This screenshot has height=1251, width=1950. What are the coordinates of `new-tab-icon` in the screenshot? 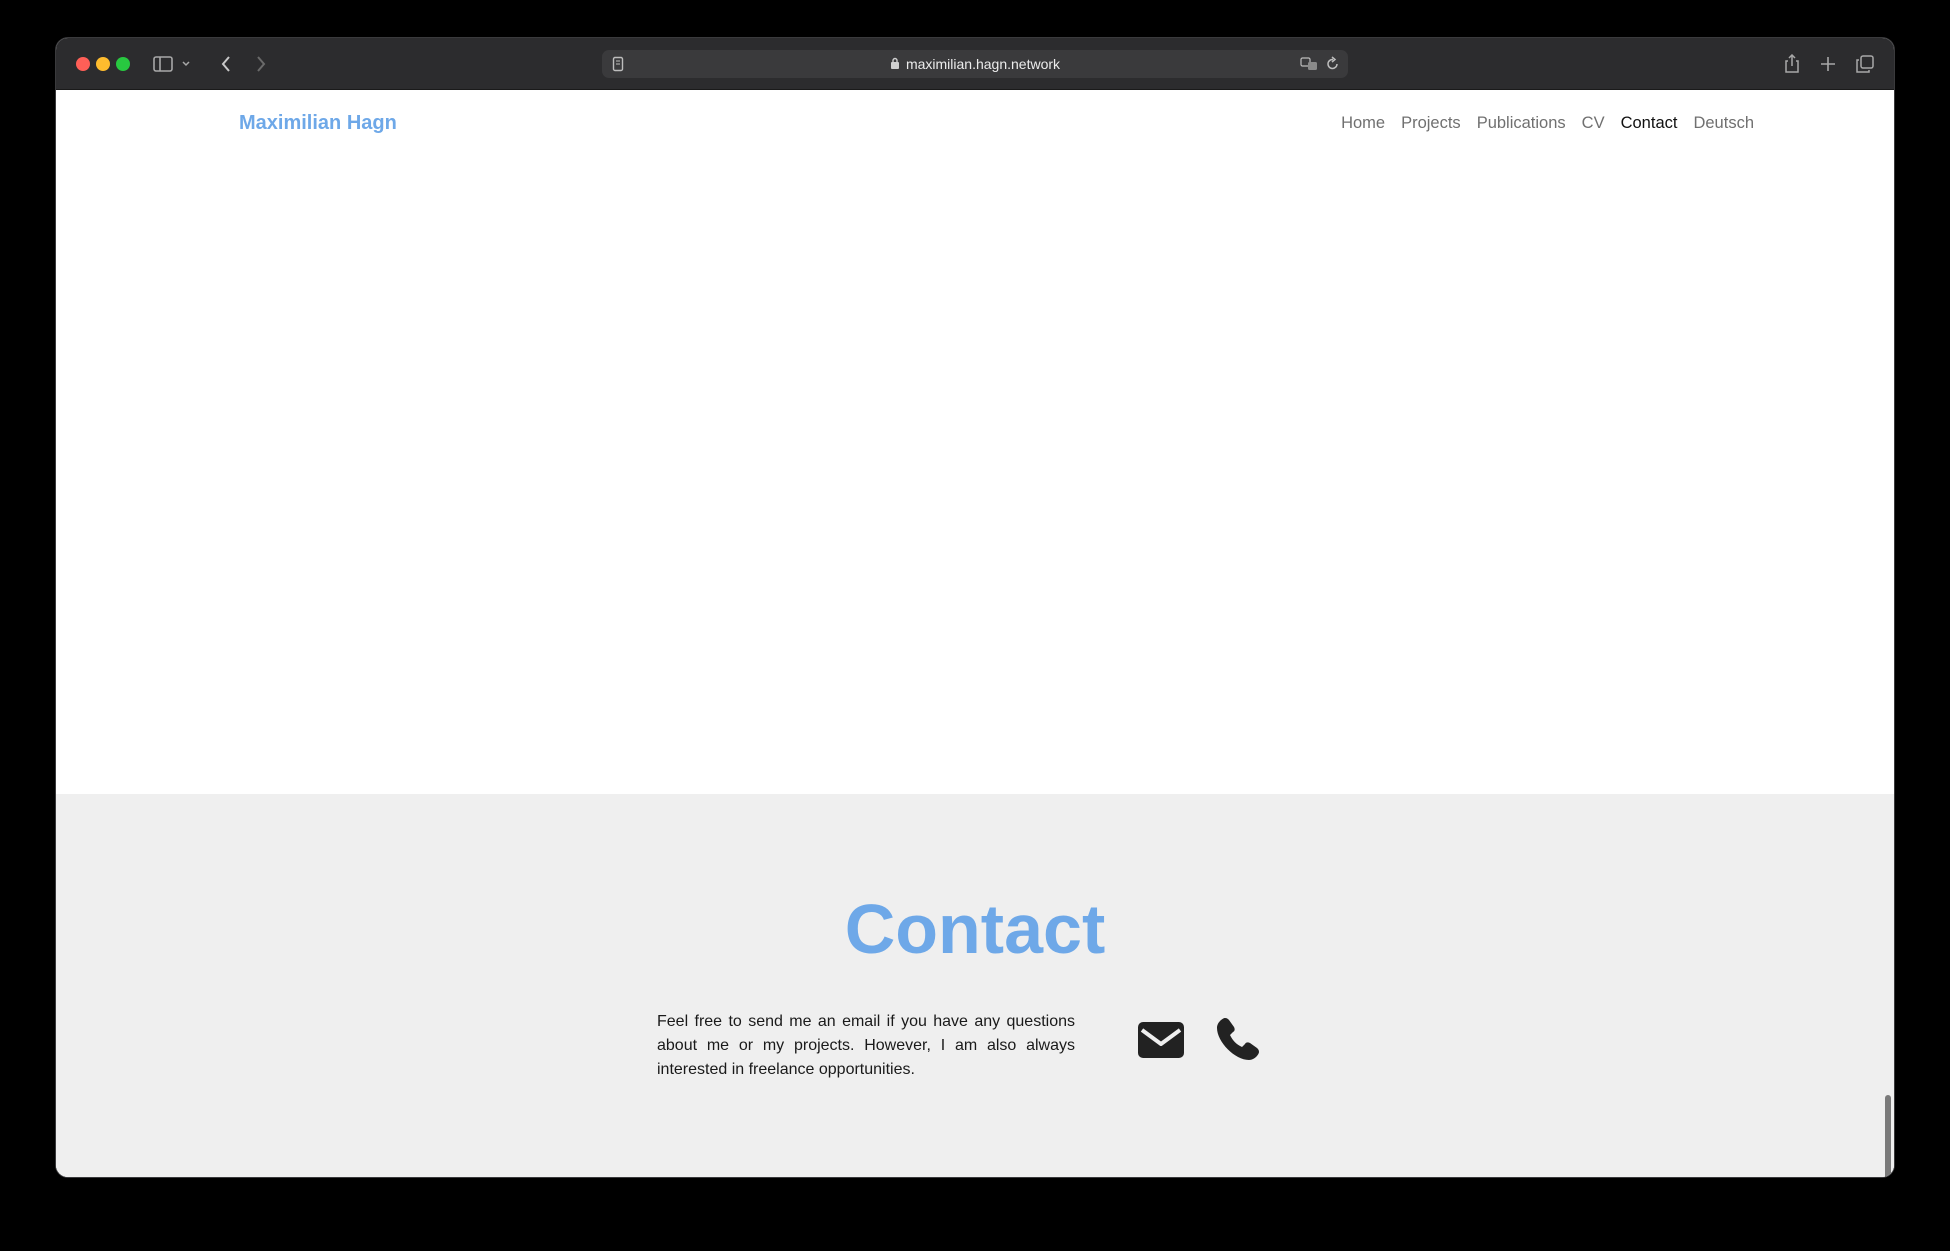 It's located at (1828, 64).